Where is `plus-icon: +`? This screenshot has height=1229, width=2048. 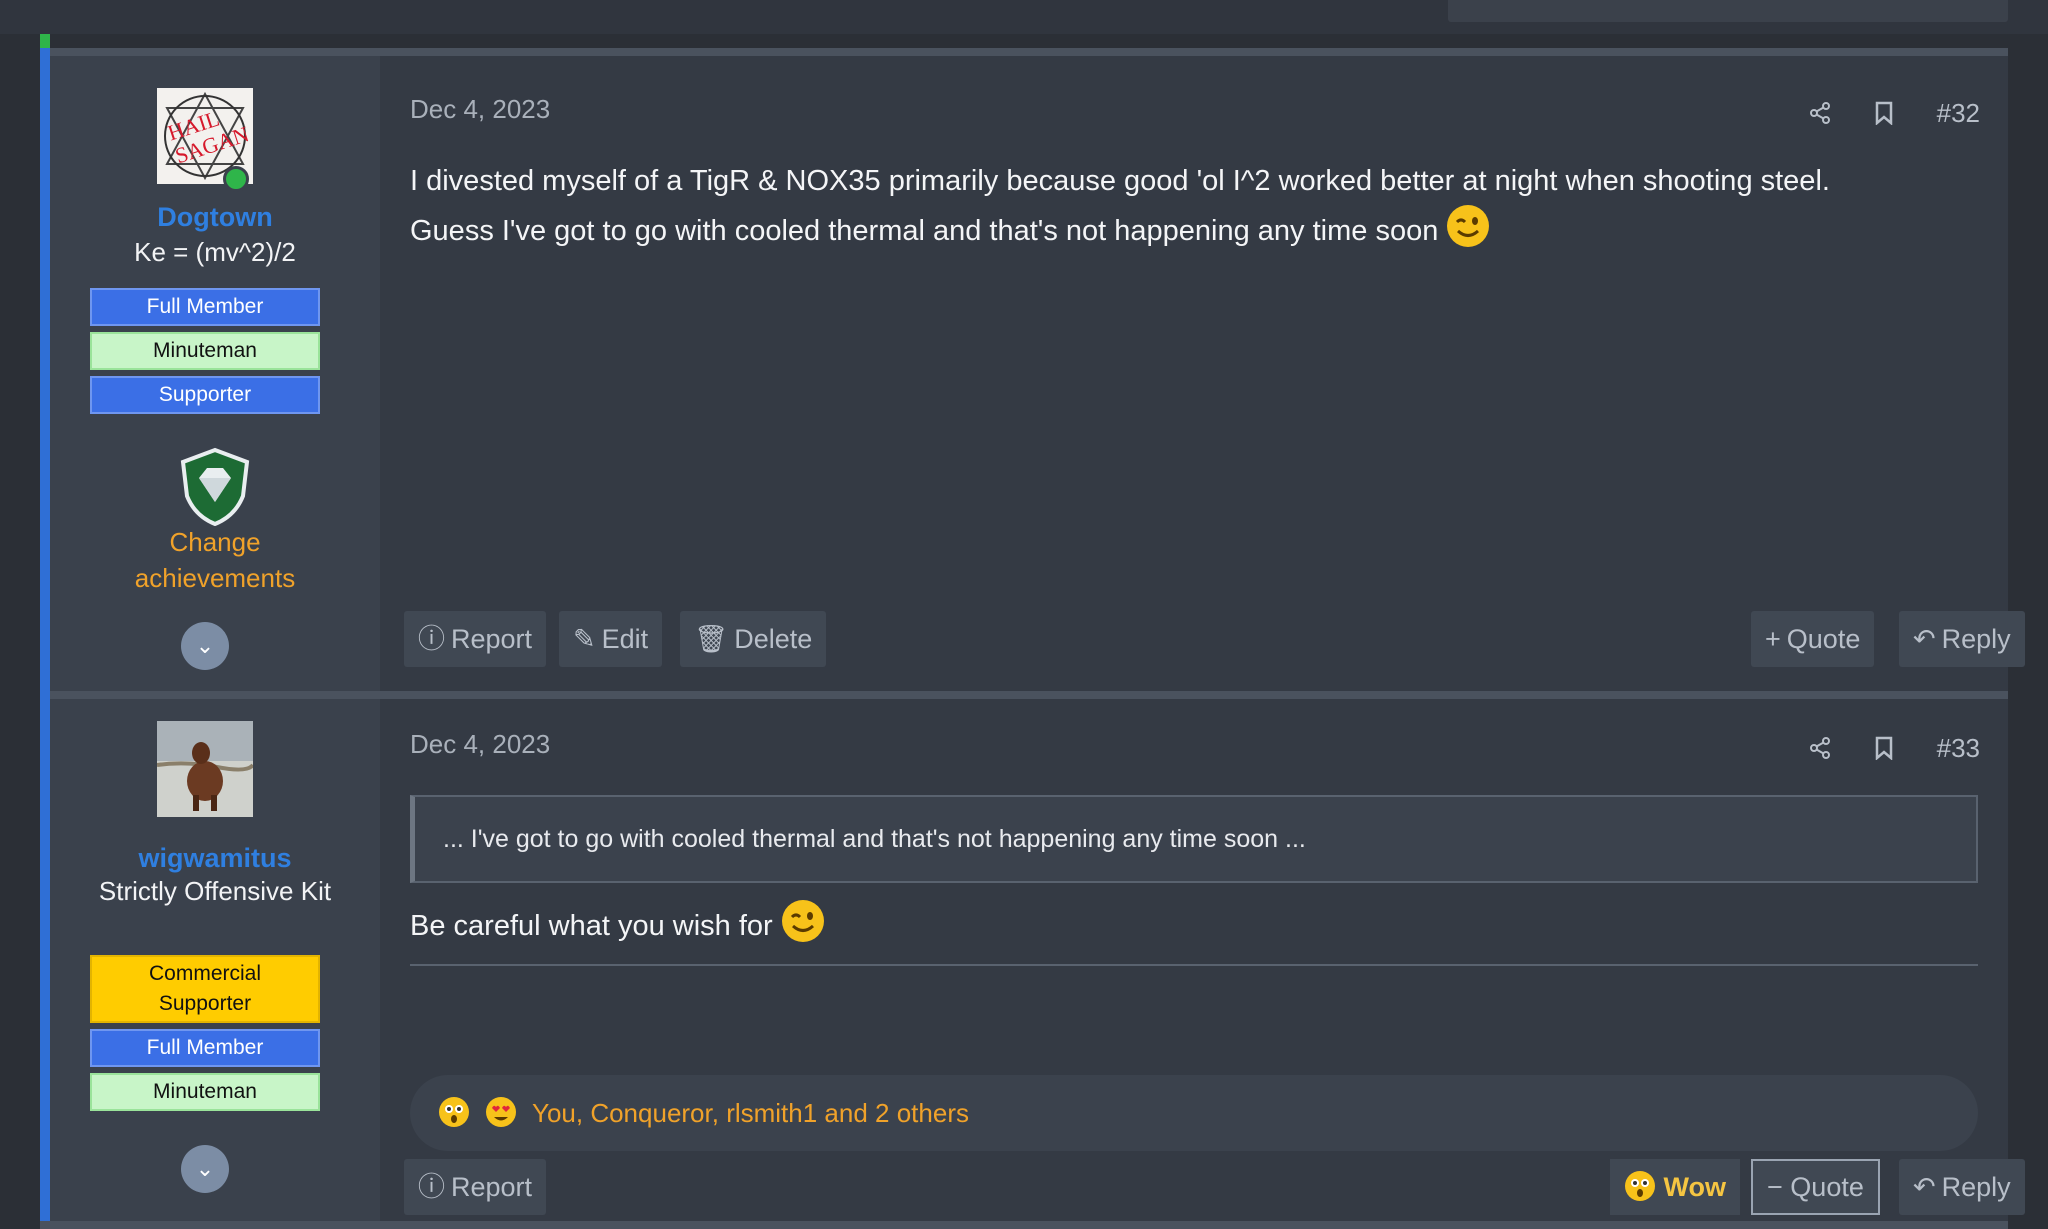 plus-icon: + is located at coordinates (1773, 639).